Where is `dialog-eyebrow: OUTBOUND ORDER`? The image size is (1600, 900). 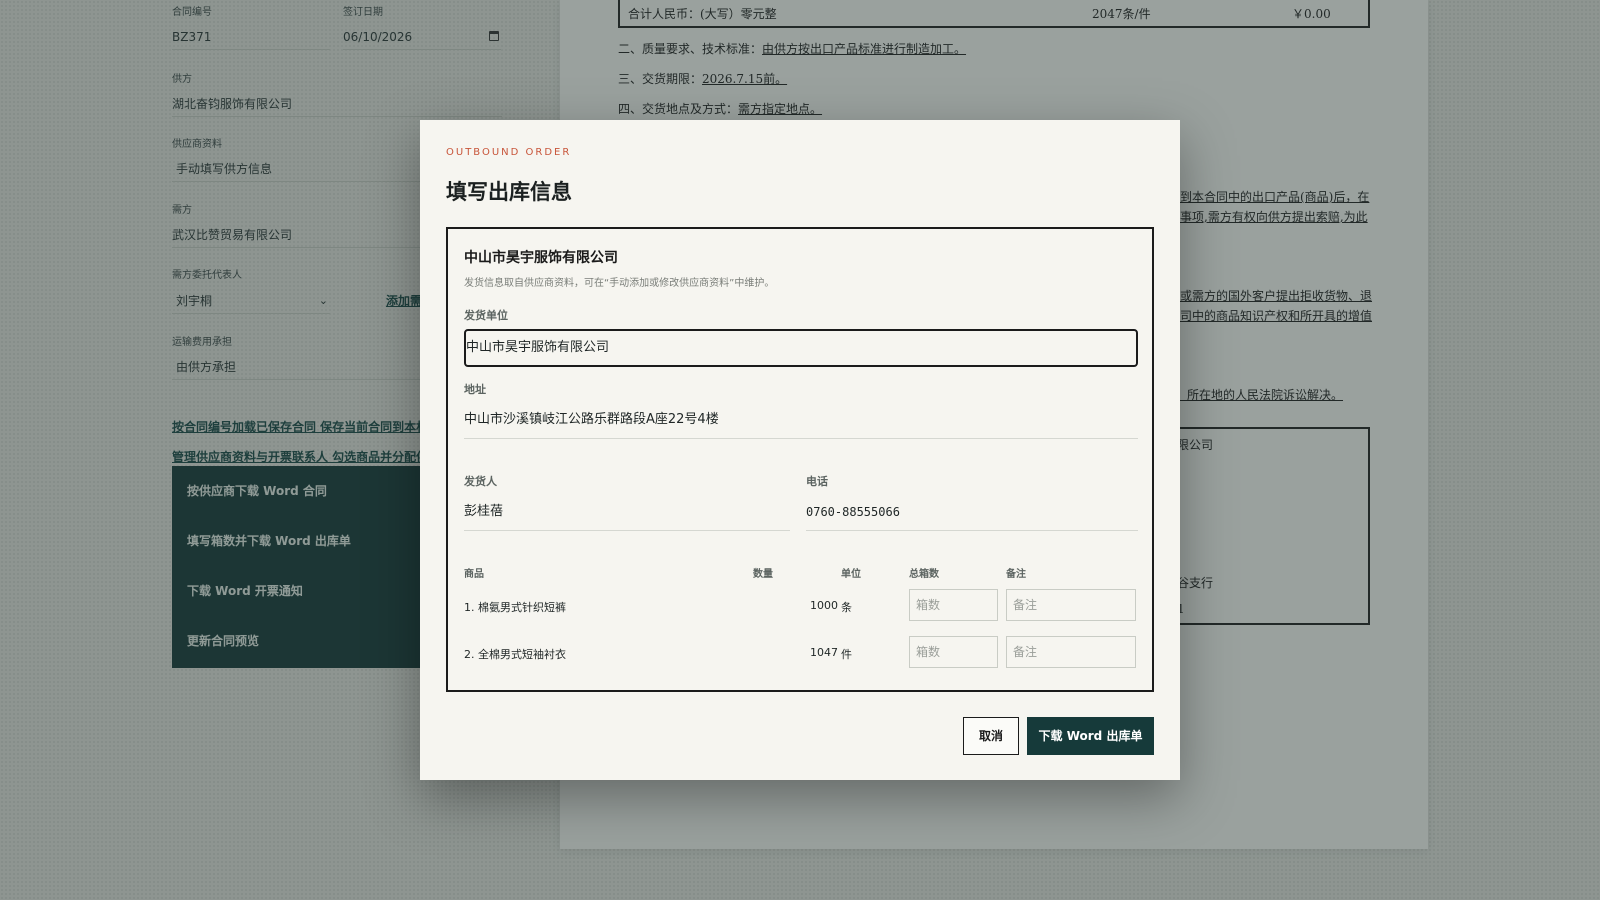
dialog-eyebrow: OUTBOUND ORDER is located at coordinates (509, 152).